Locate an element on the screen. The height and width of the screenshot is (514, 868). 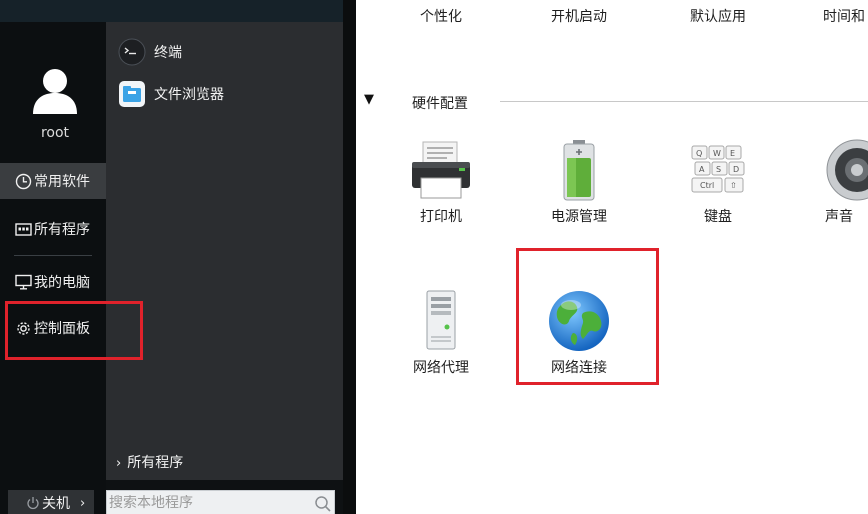
cp-item-power-management: 电源管理 is located at coordinates (579, 182).